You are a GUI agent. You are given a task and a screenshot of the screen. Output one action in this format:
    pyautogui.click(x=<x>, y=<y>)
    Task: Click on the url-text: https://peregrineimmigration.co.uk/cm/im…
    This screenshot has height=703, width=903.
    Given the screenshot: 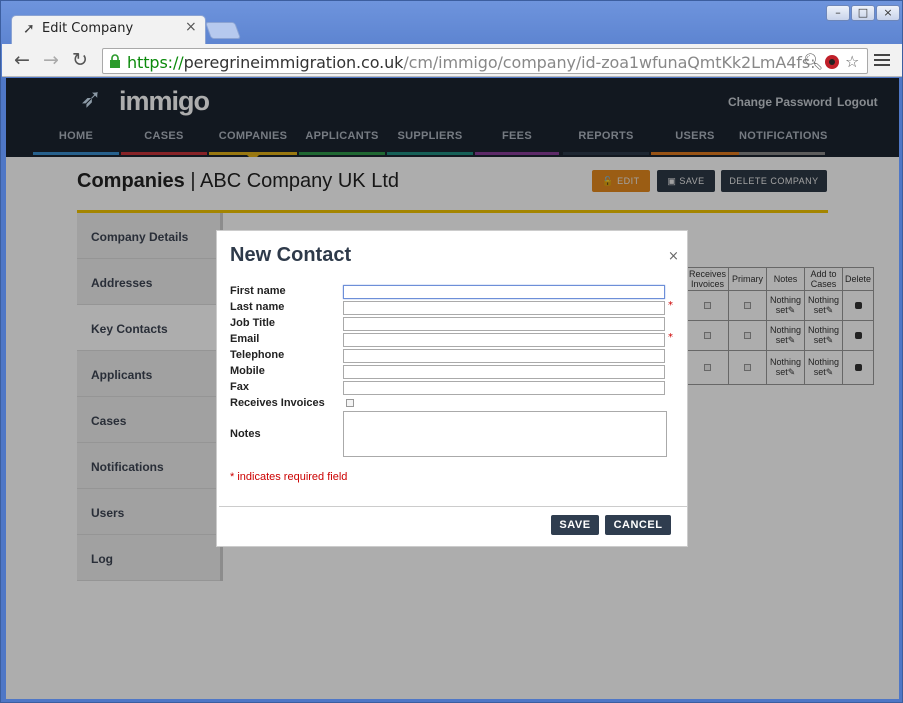 What is the action you would take?
    pyautogui.click(x=471, y=62)
    